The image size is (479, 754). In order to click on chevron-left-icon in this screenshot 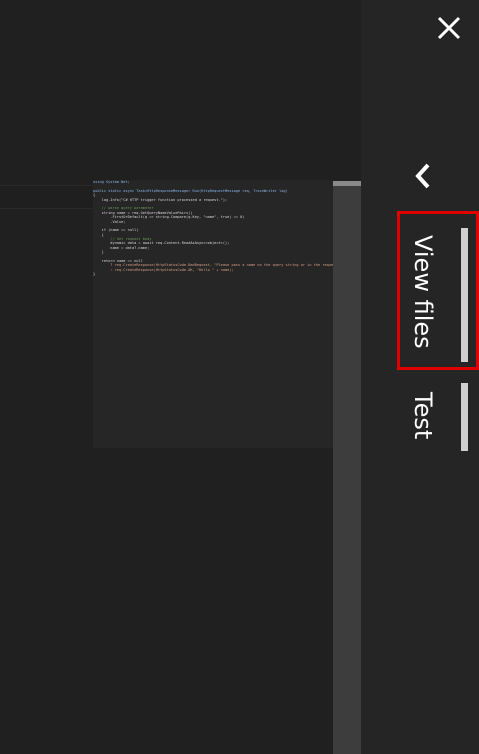, I will do `click(422, 176)`.